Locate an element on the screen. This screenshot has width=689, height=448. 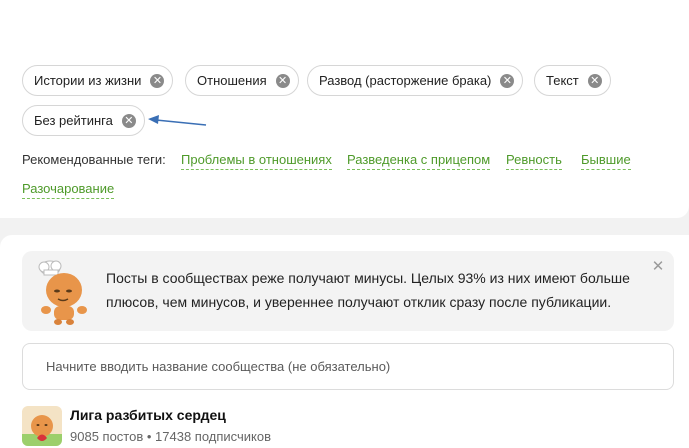
tag-chip-life-stories: Истории из жизни ✕ is located at coordinates (98, 80).